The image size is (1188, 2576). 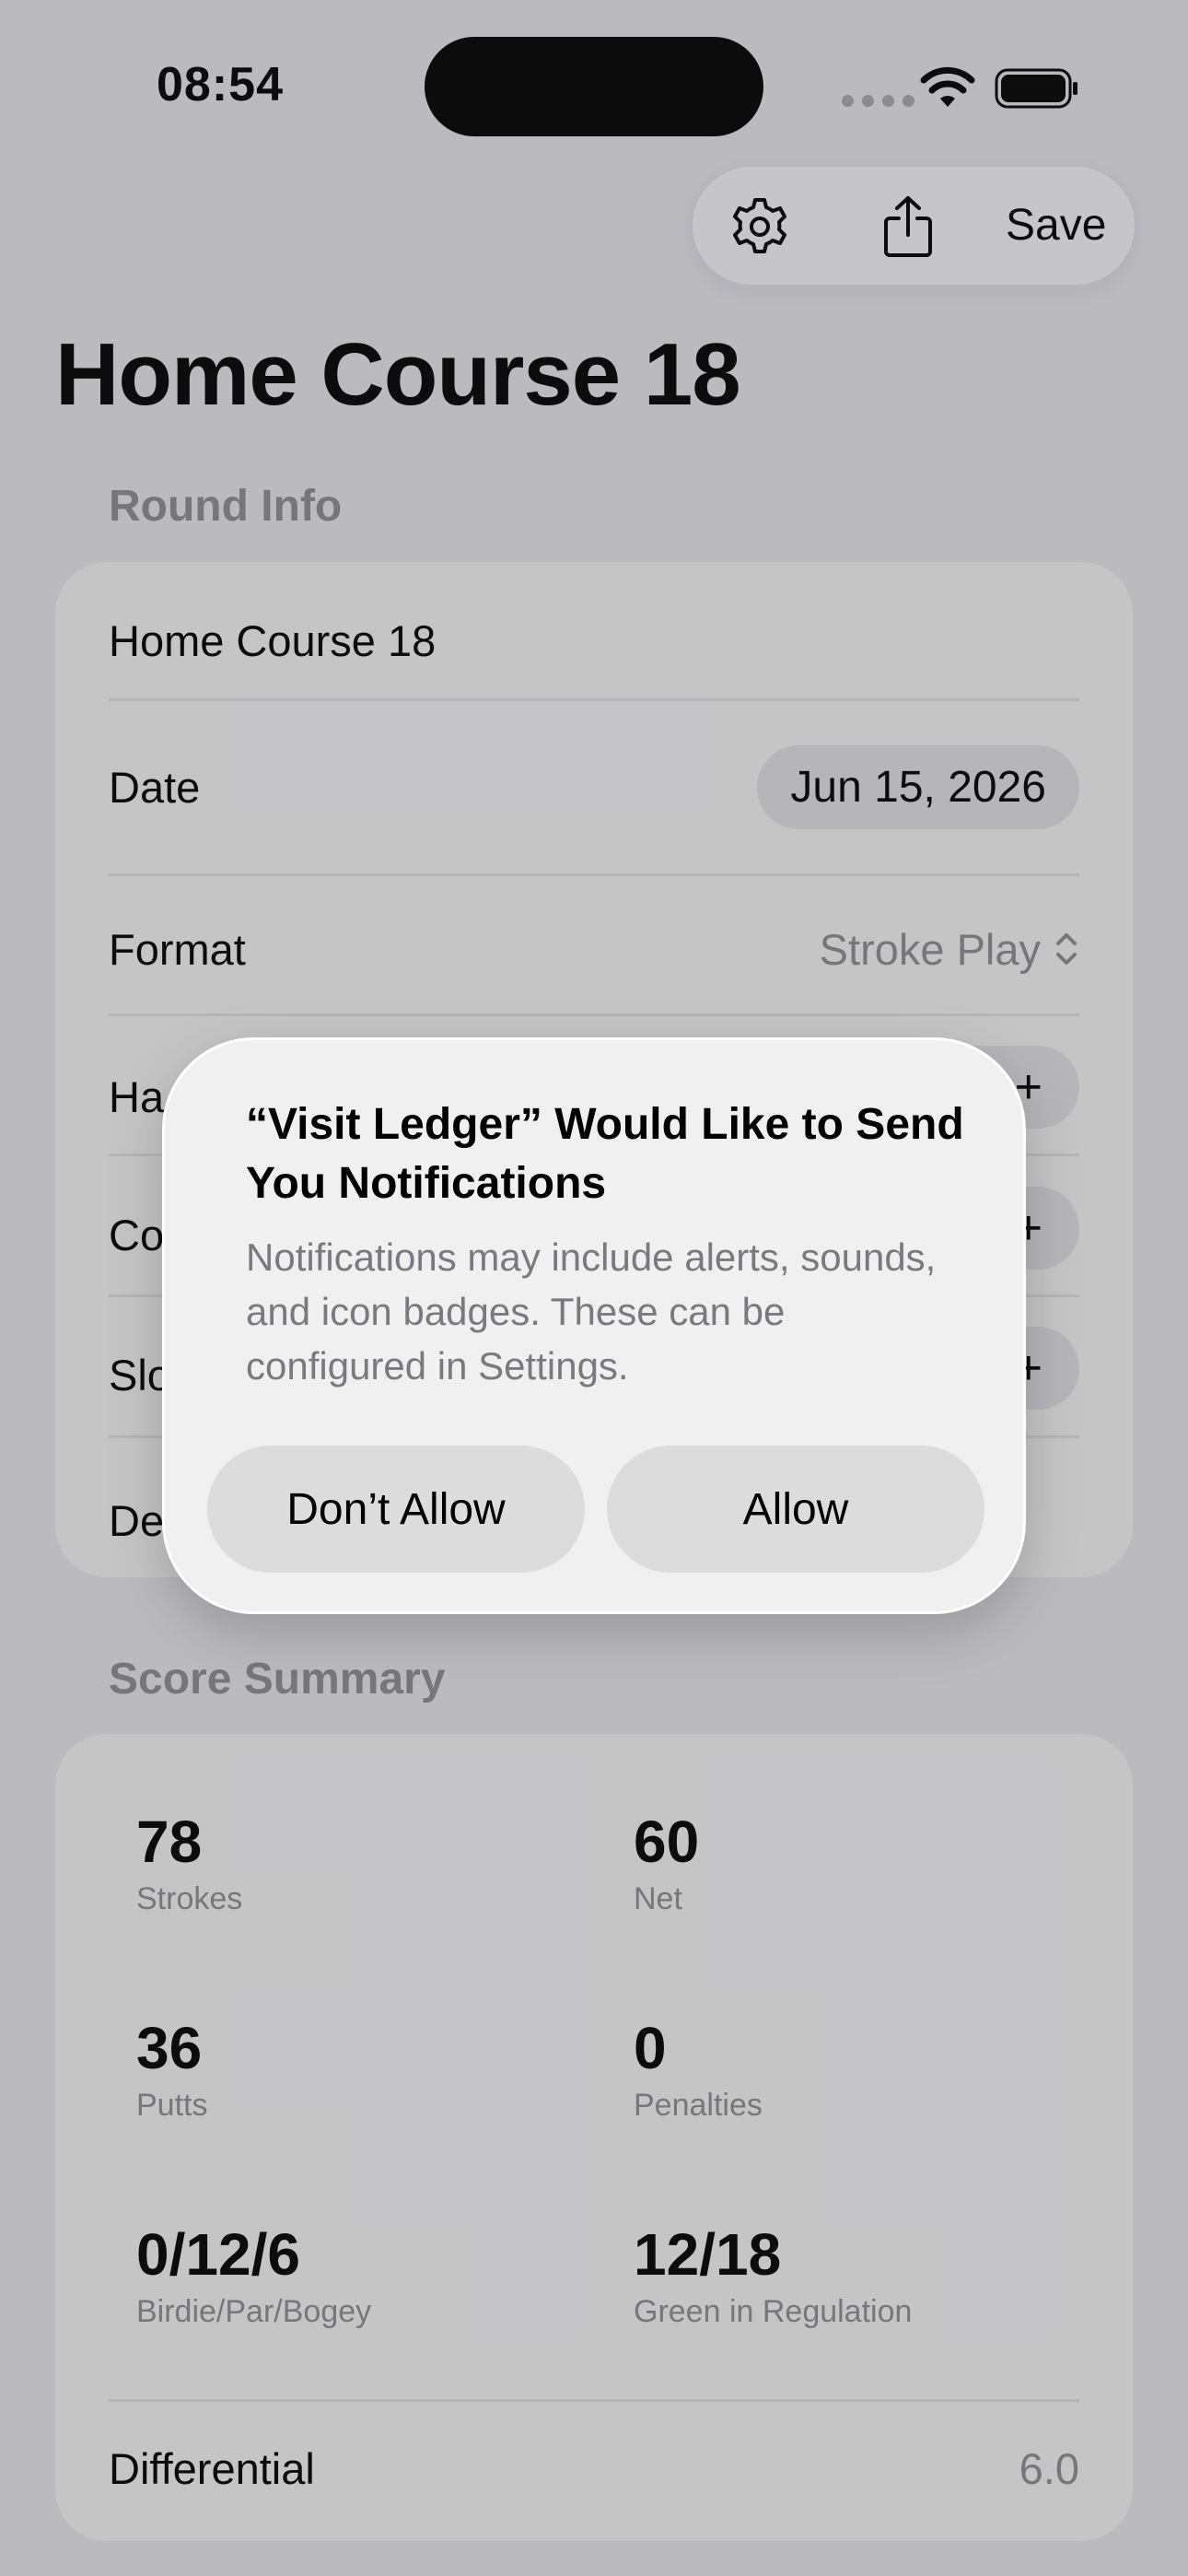 I want to click on allow-button: Allow, so click(x=795, y=1509).